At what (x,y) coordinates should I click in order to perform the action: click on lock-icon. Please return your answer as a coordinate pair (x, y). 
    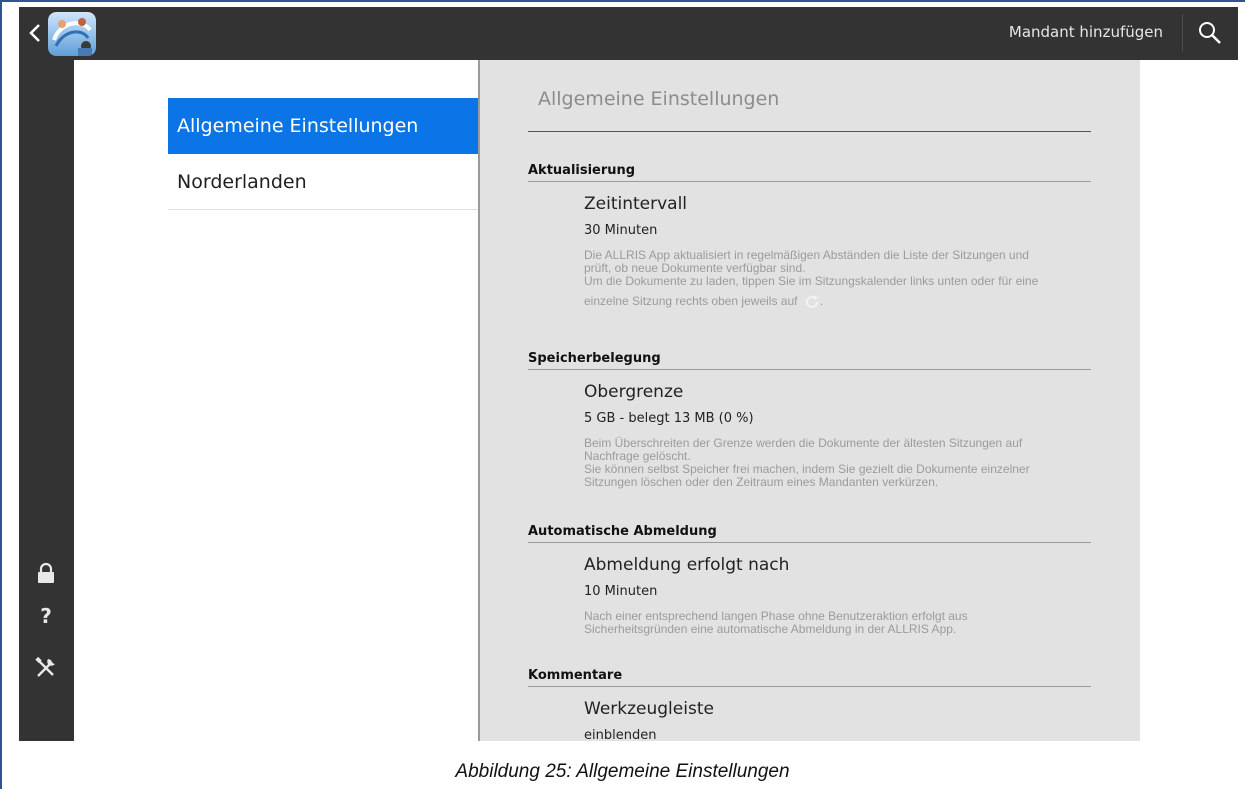
    Looking at the image, I should click on (46, 572).